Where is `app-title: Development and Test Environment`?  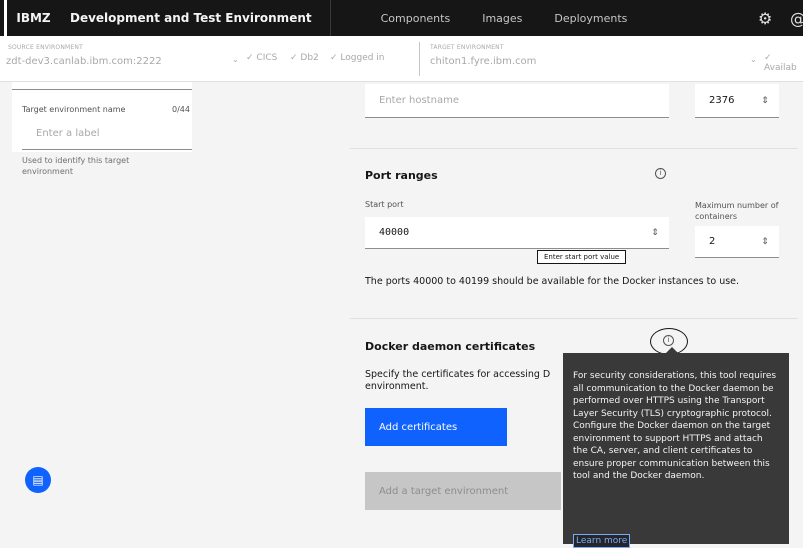 app-title: Development and Test Environment is located at coordinates (195, 18).